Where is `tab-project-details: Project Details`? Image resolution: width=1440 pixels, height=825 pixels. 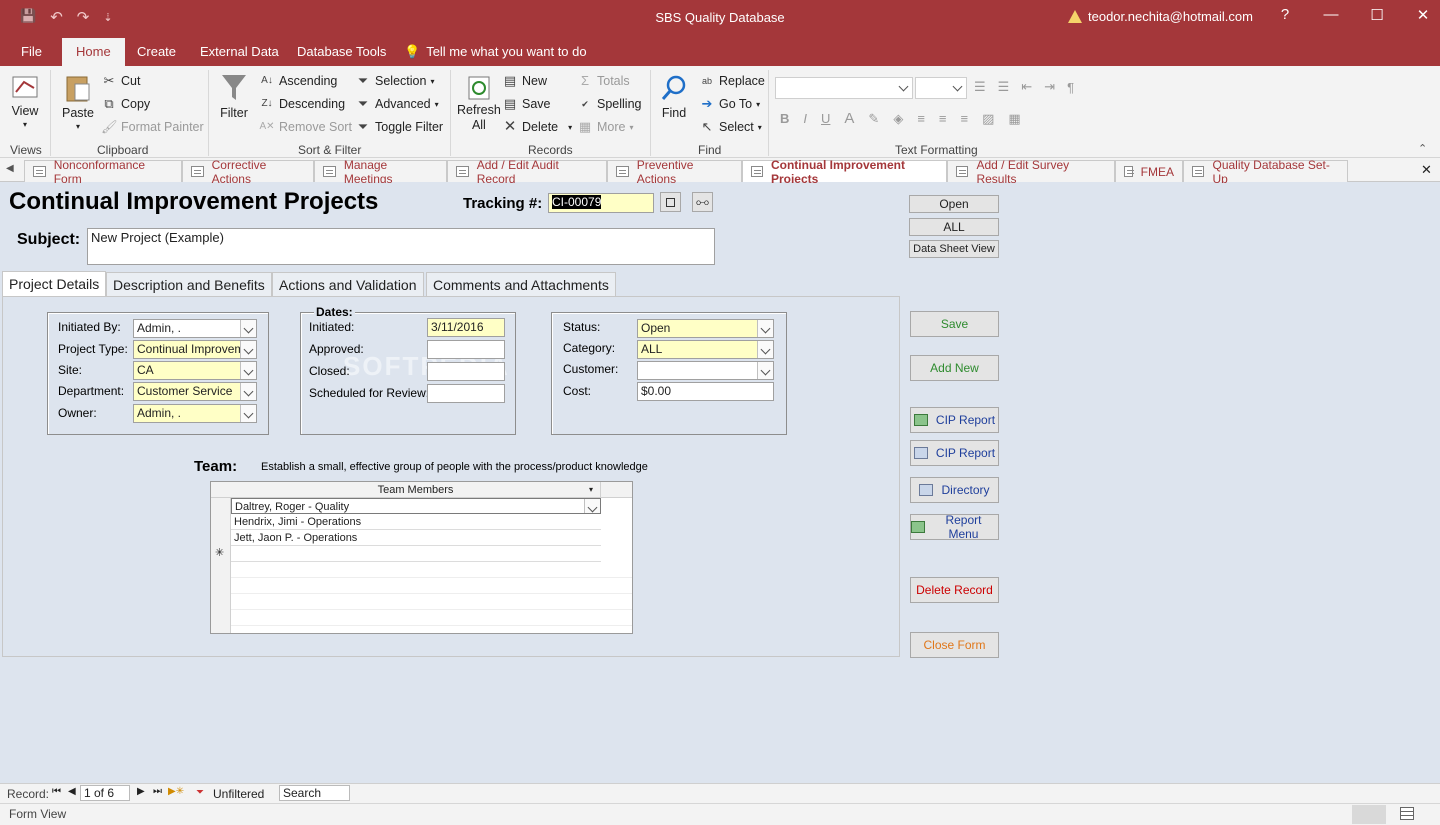 tab-project-details: Project Details is located at coordinates (54, 284).